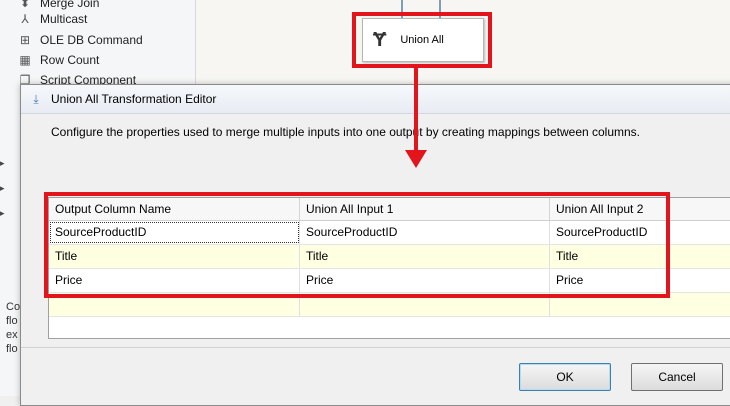 Image resolution: width=730 pixels, height=406 pixels. I want to click on toolbox-info-text: Co flo ex flo, so click(13, 328).